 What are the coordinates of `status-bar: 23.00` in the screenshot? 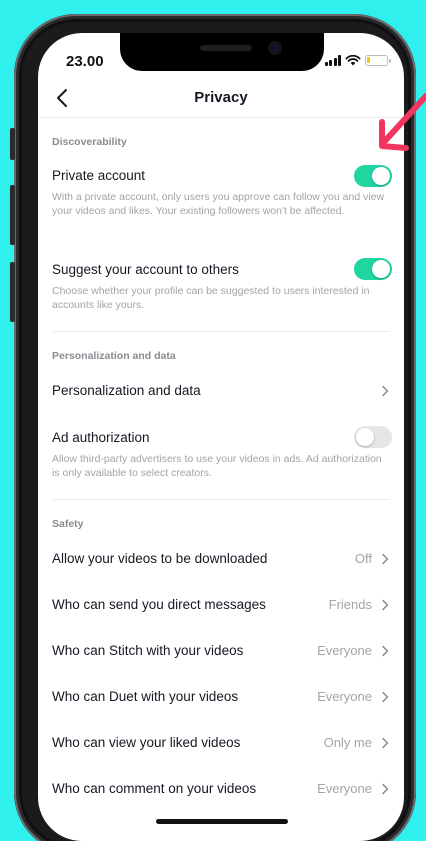 It's located at (228, 61).